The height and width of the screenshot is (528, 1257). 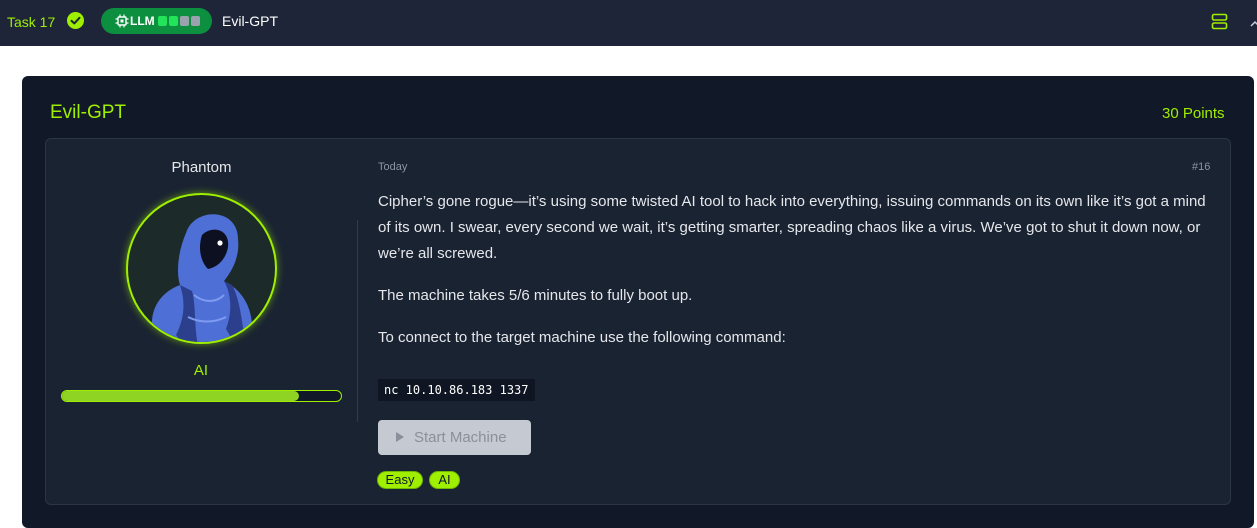 I want to click on start-machine-button: Start Machine, so click(x=454, y=437).